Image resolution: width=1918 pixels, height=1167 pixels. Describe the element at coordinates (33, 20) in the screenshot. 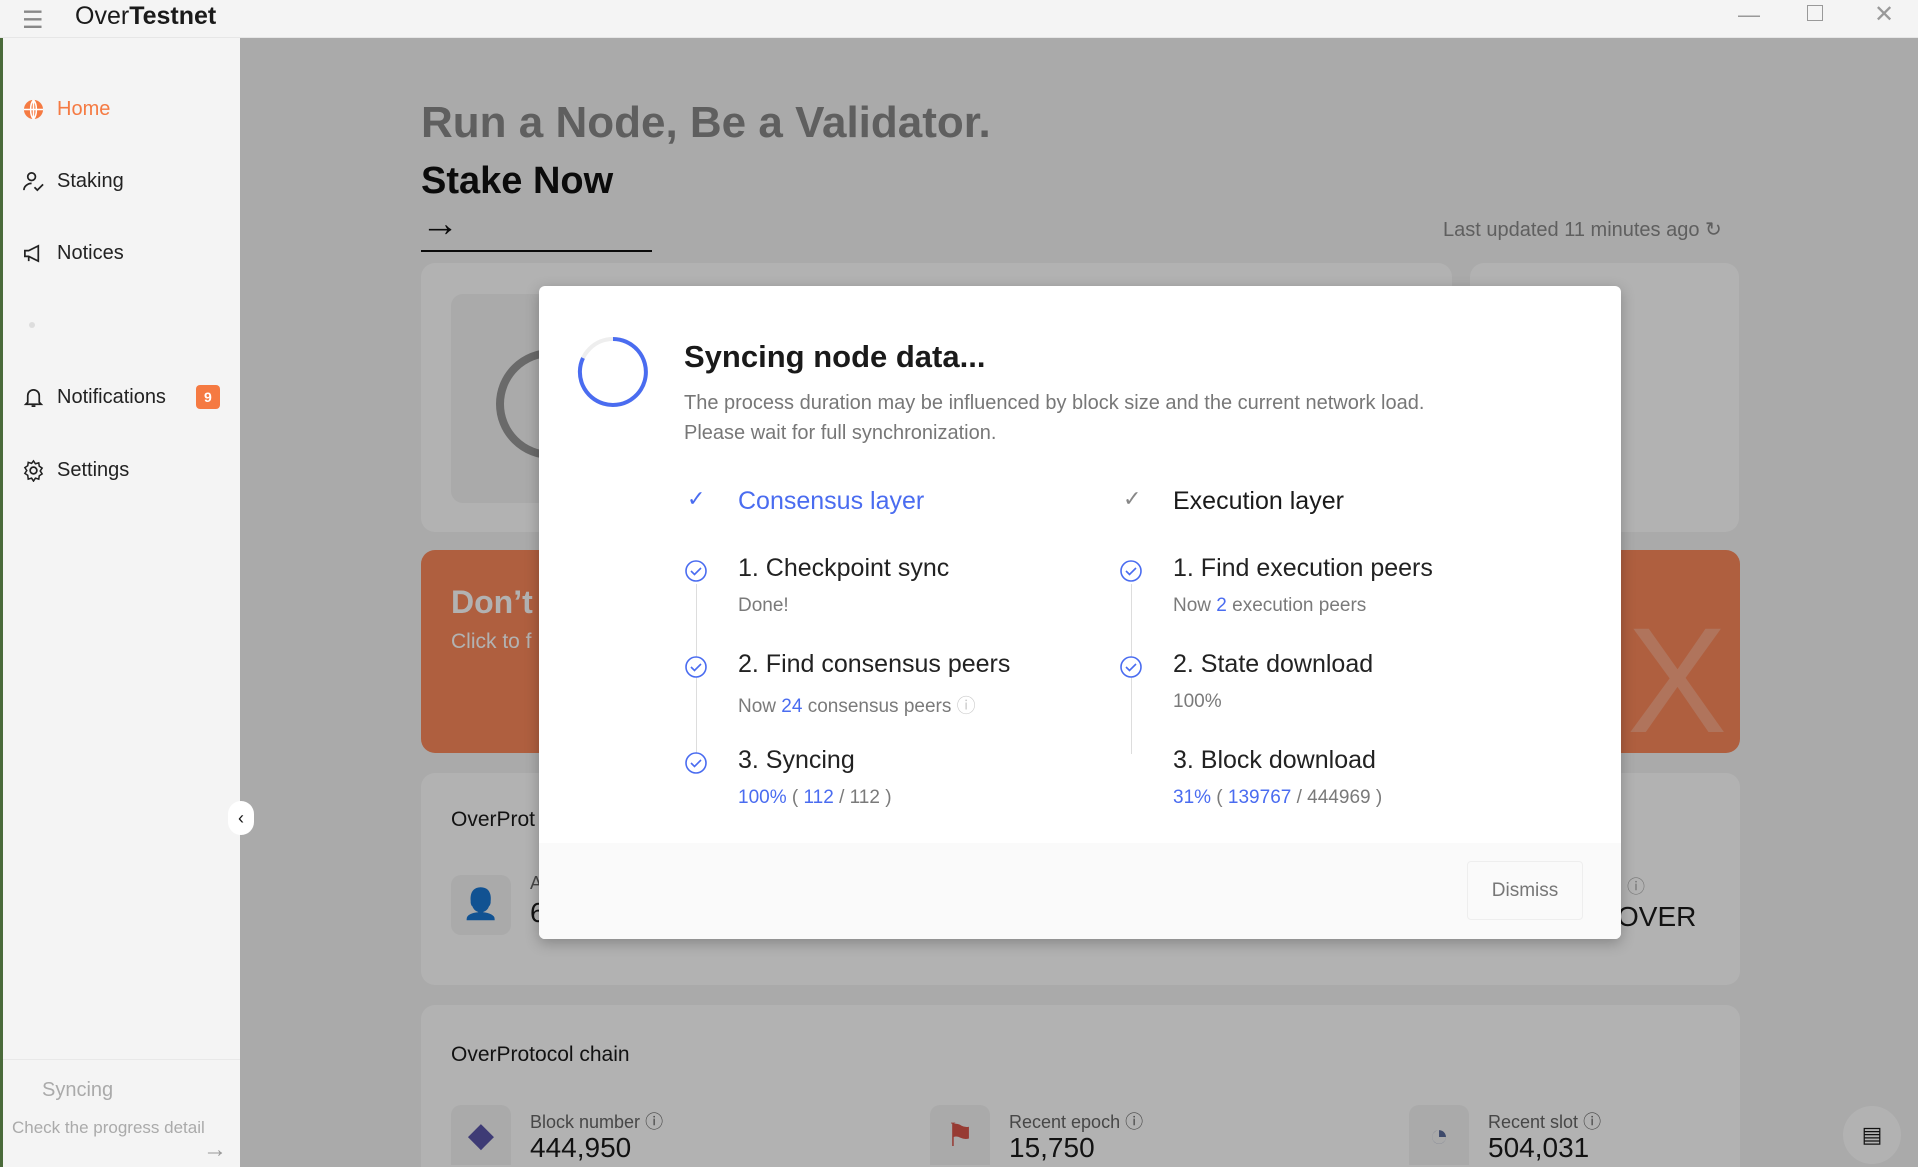

I see `hamburger-menu-icon: ☰` at that location.